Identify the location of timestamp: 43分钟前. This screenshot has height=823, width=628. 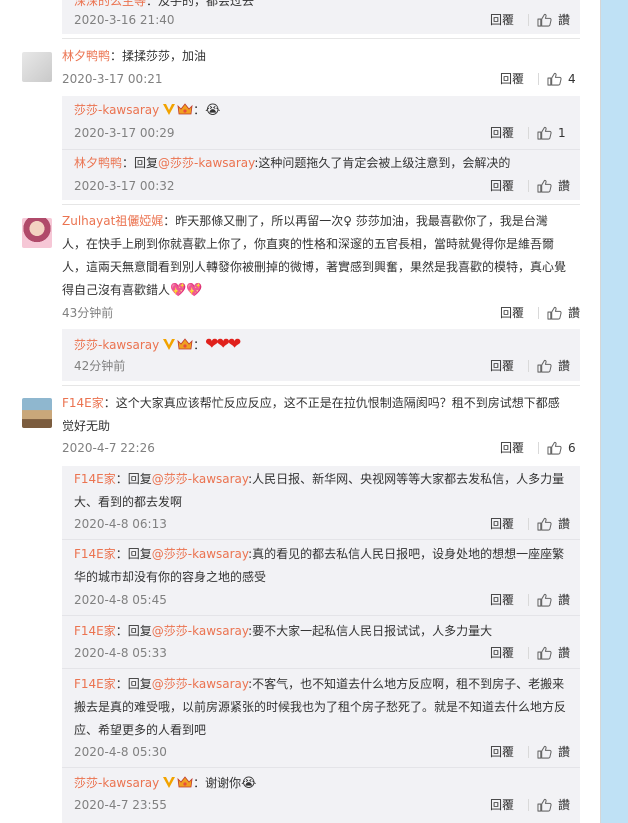
(88, 313).